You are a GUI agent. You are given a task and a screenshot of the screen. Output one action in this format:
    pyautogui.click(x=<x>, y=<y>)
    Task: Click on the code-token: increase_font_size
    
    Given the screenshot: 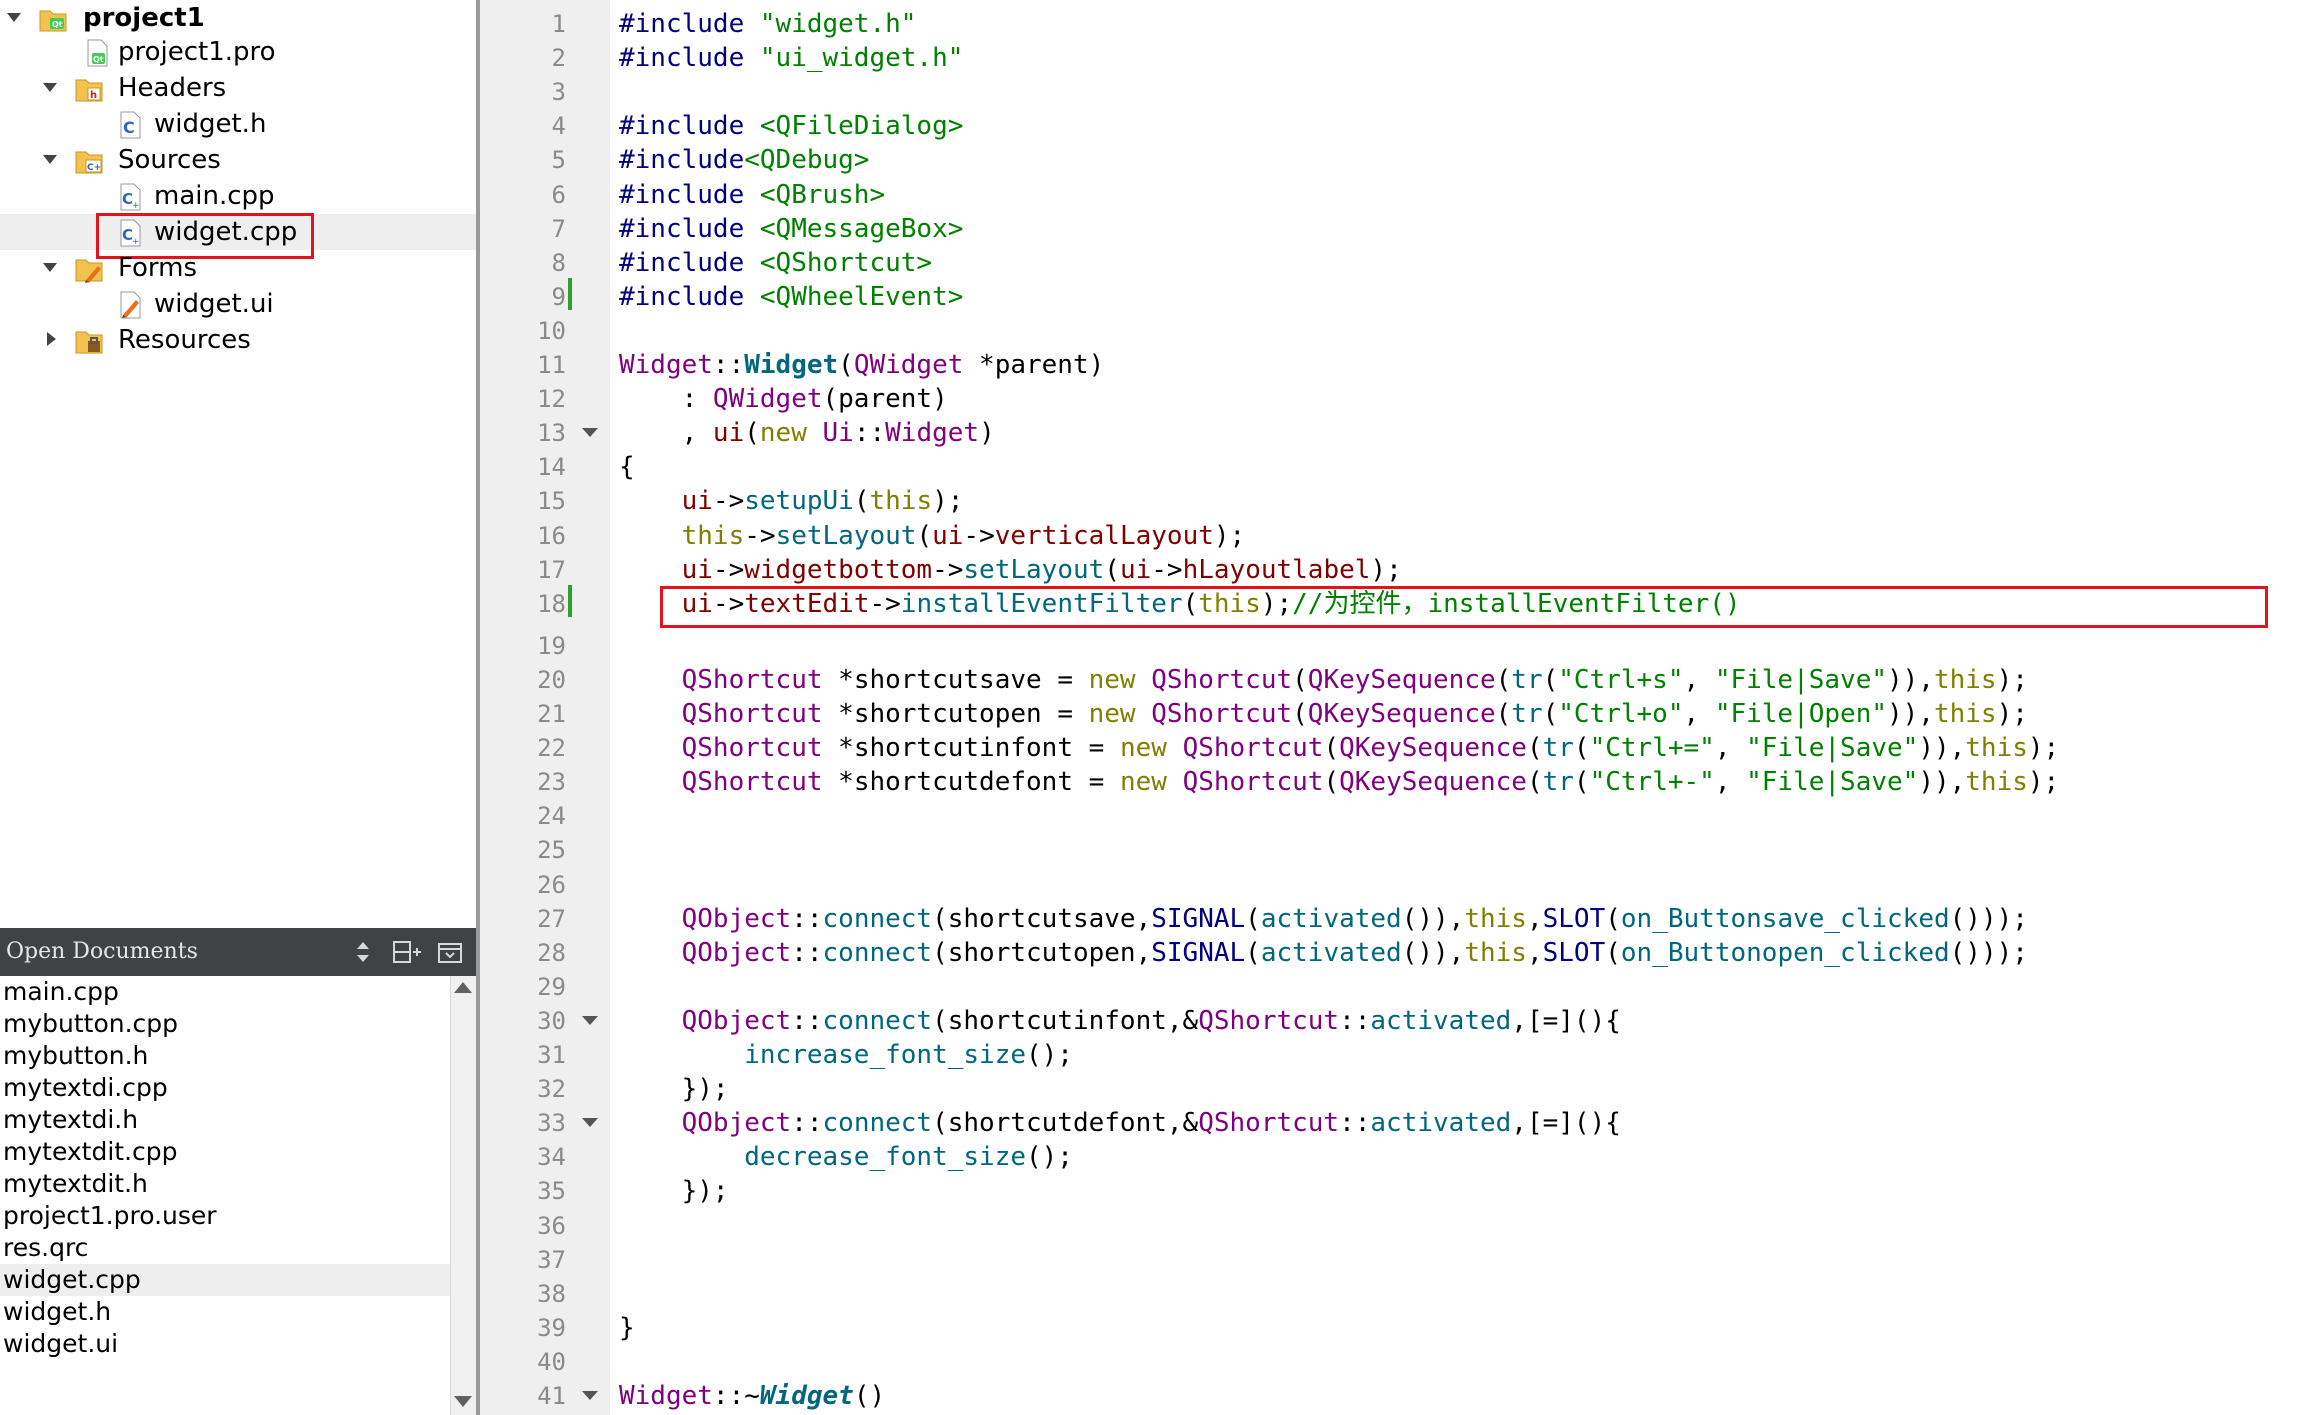 What is the action you would take?
    pyautogui.click(x=885, y=1055)
    